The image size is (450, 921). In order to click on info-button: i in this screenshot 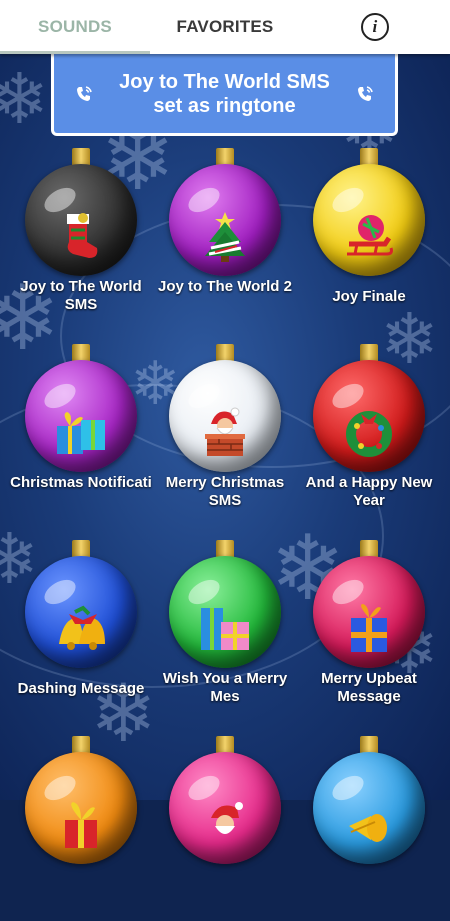, I will do `click(375, 27)`.